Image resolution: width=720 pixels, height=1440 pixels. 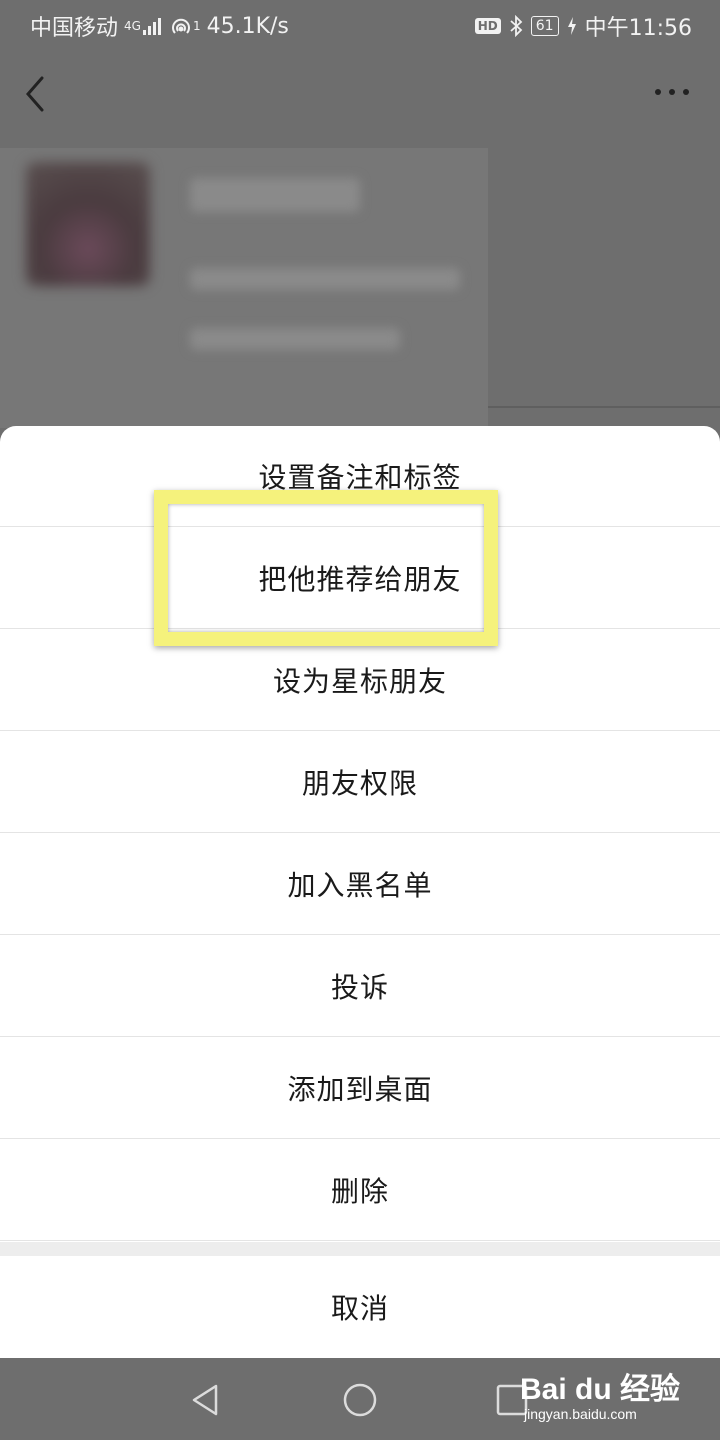 I want to click on cancel-label: 取消, so click(x=359, y=1308).